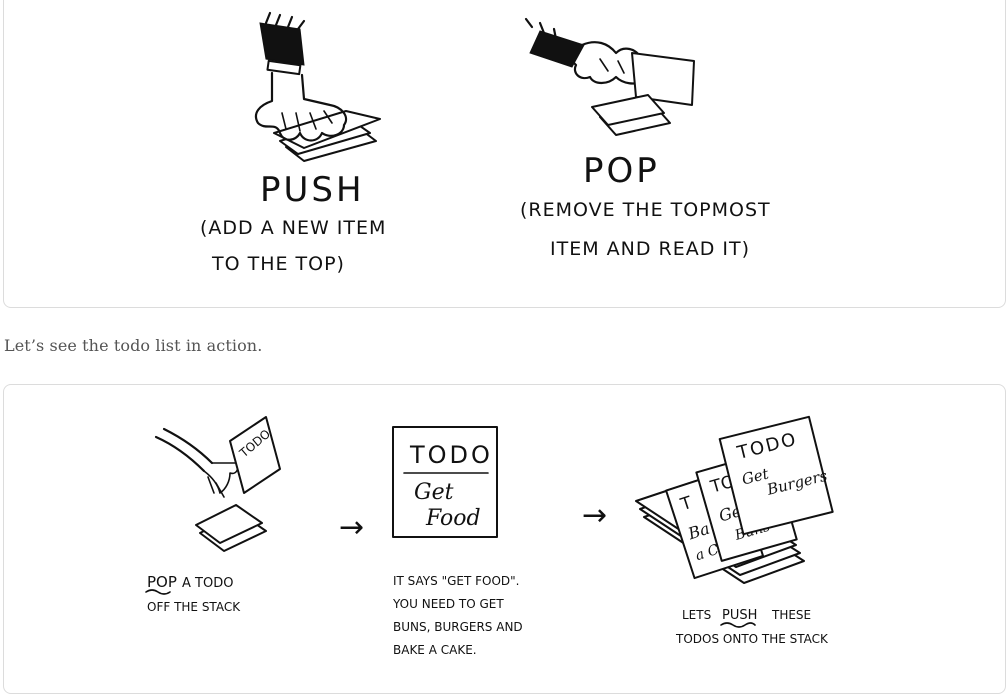  Describe the element at coordinates (194, 607) in the screenshot. I see `step1-line2: OFF THE STACK` at that location.